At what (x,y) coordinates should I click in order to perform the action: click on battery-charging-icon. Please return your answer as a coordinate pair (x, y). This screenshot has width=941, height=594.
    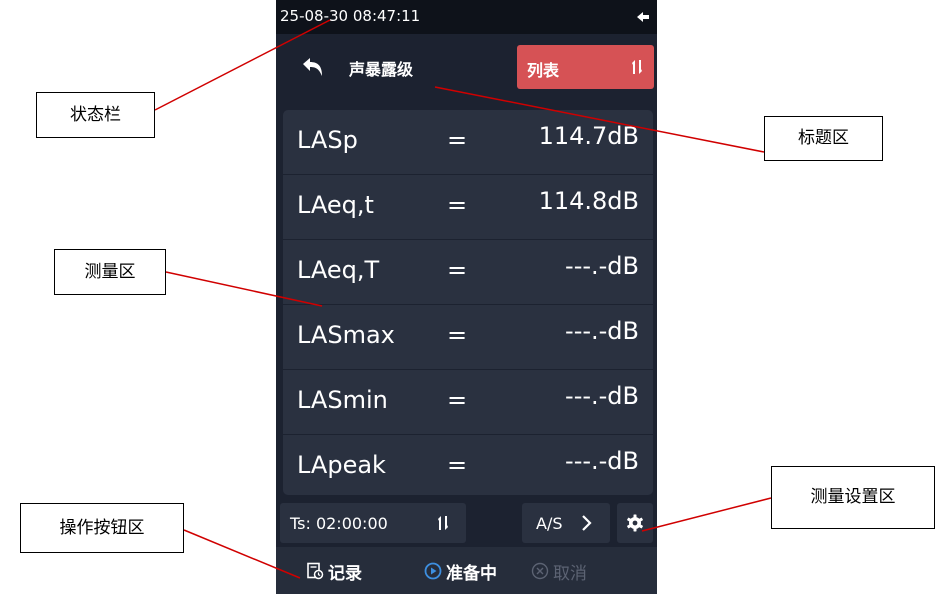
    Looking at the image, I should click on (643, 17).